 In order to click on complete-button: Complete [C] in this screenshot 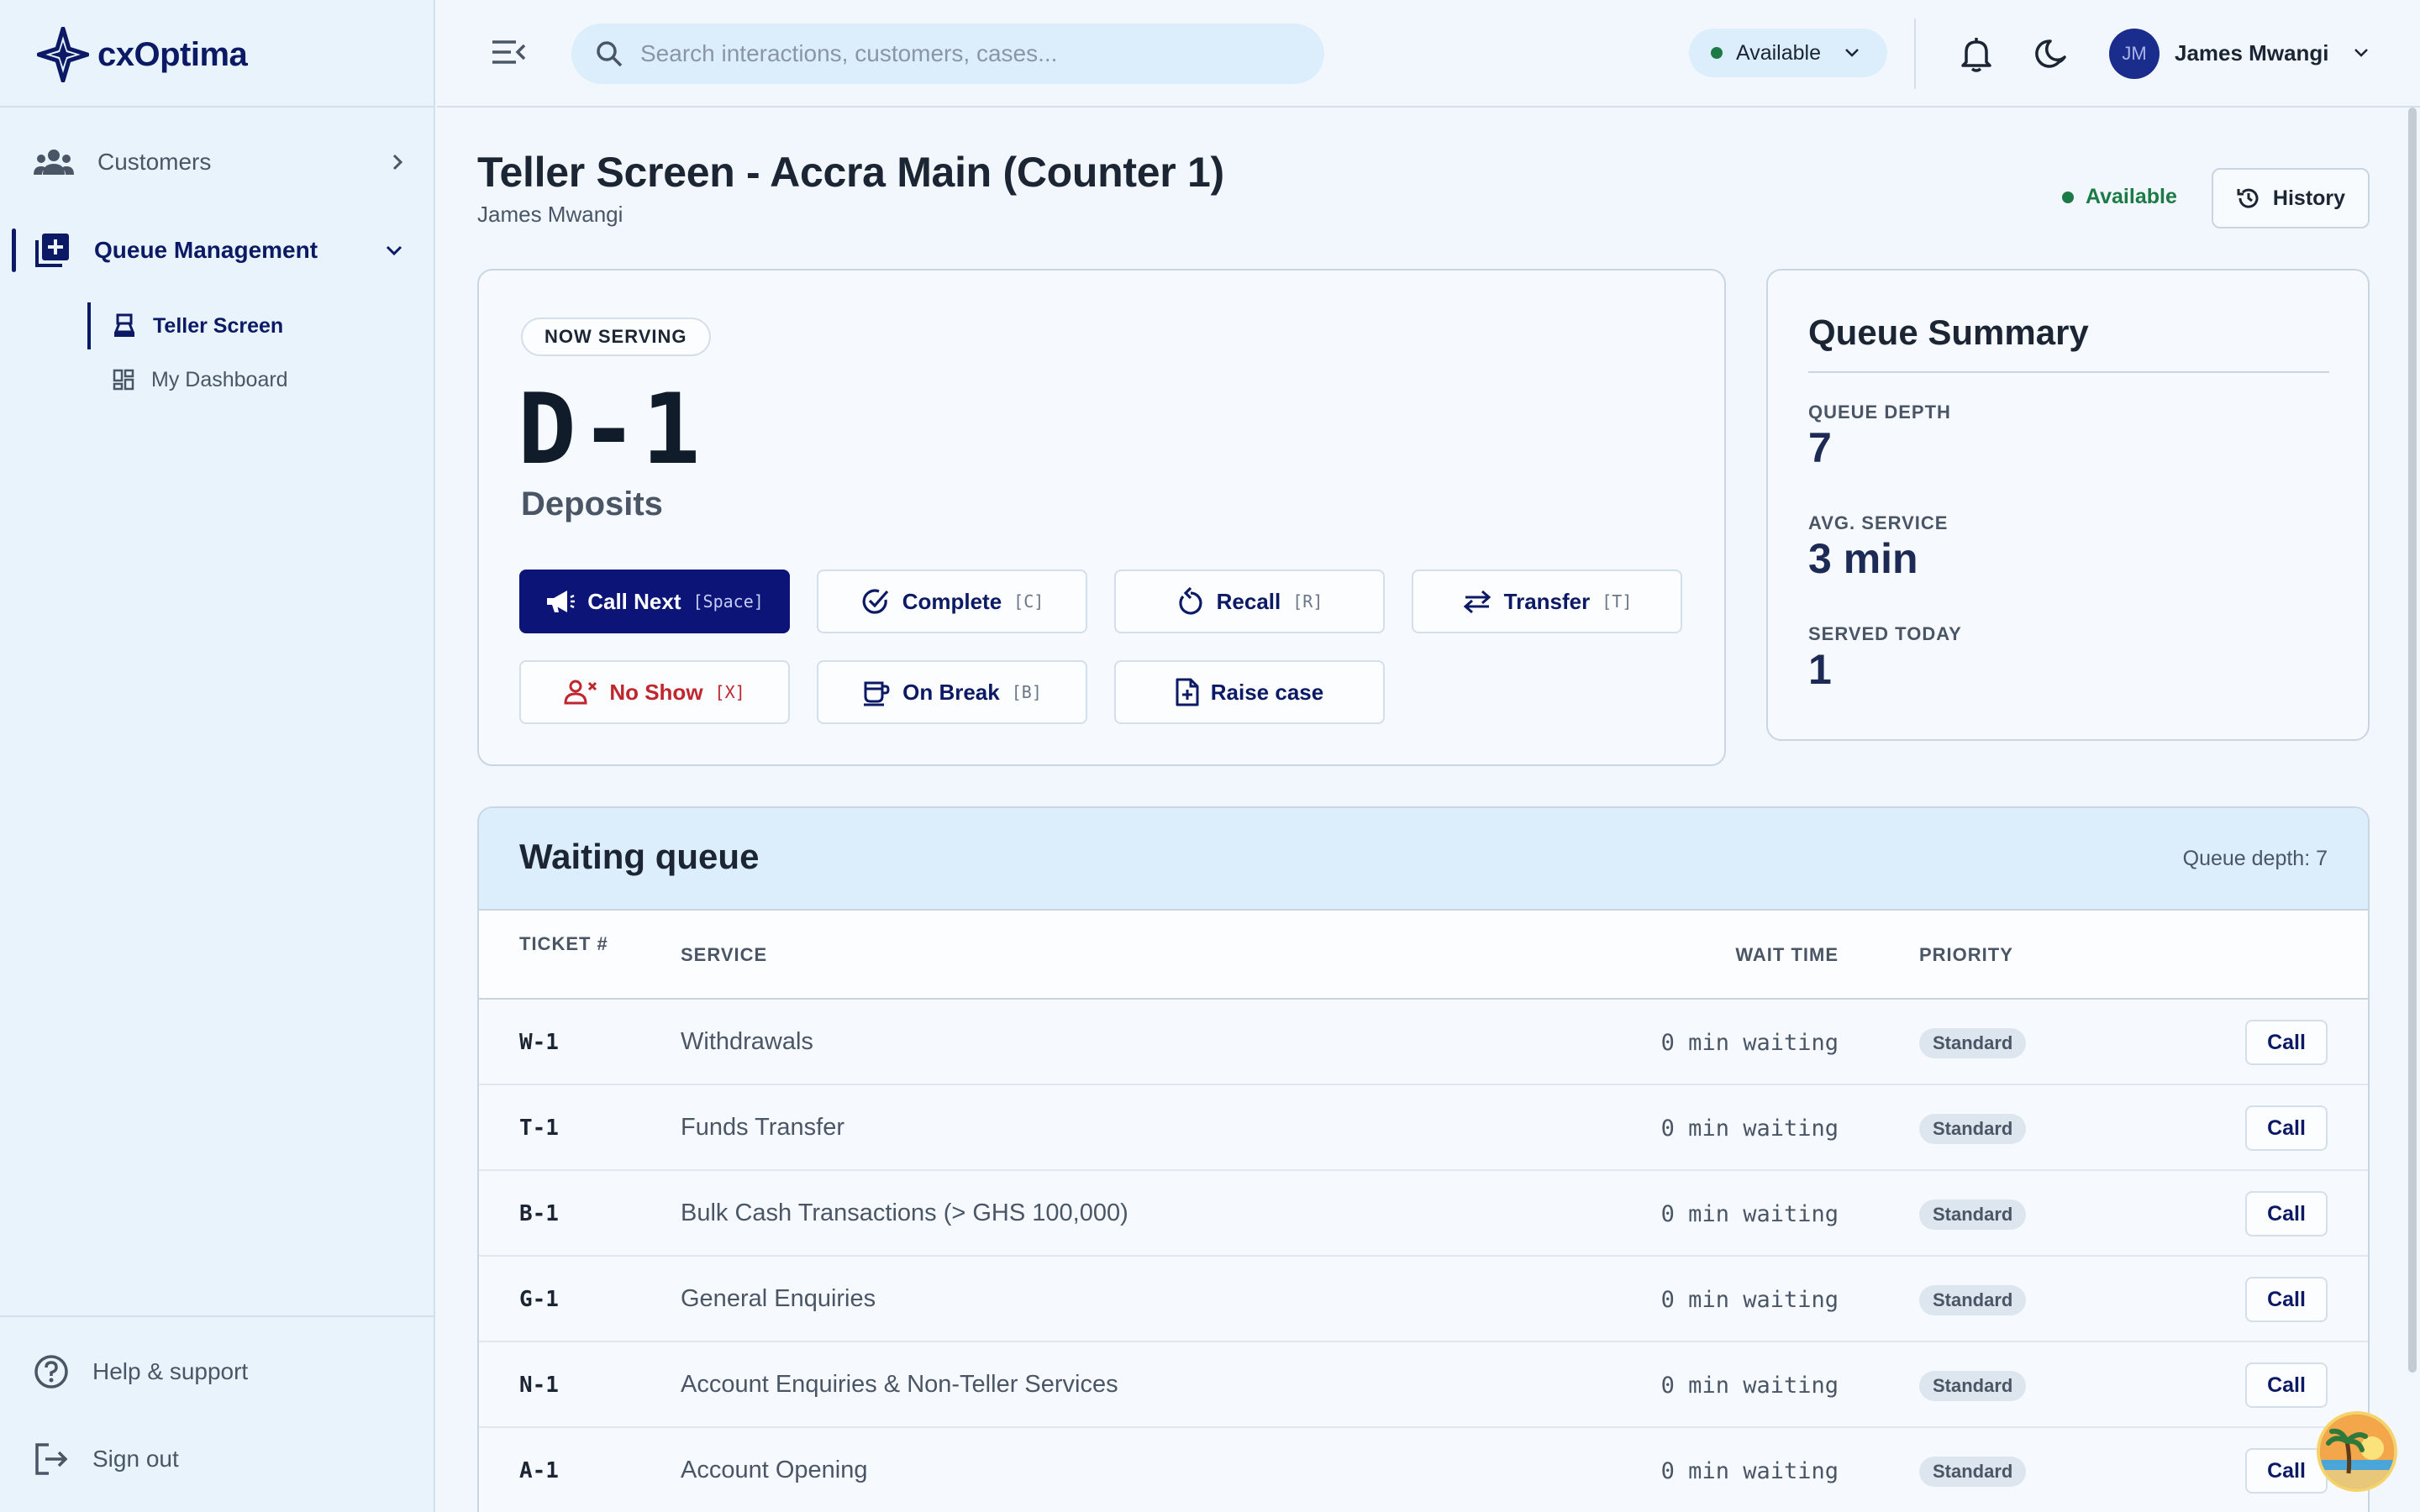, I will do `click(952, 601)`.